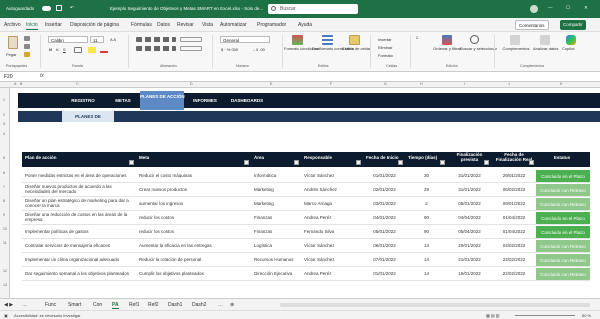  I want to click on sheet-prev-icon: ◀ ▶, so click(8, 305).